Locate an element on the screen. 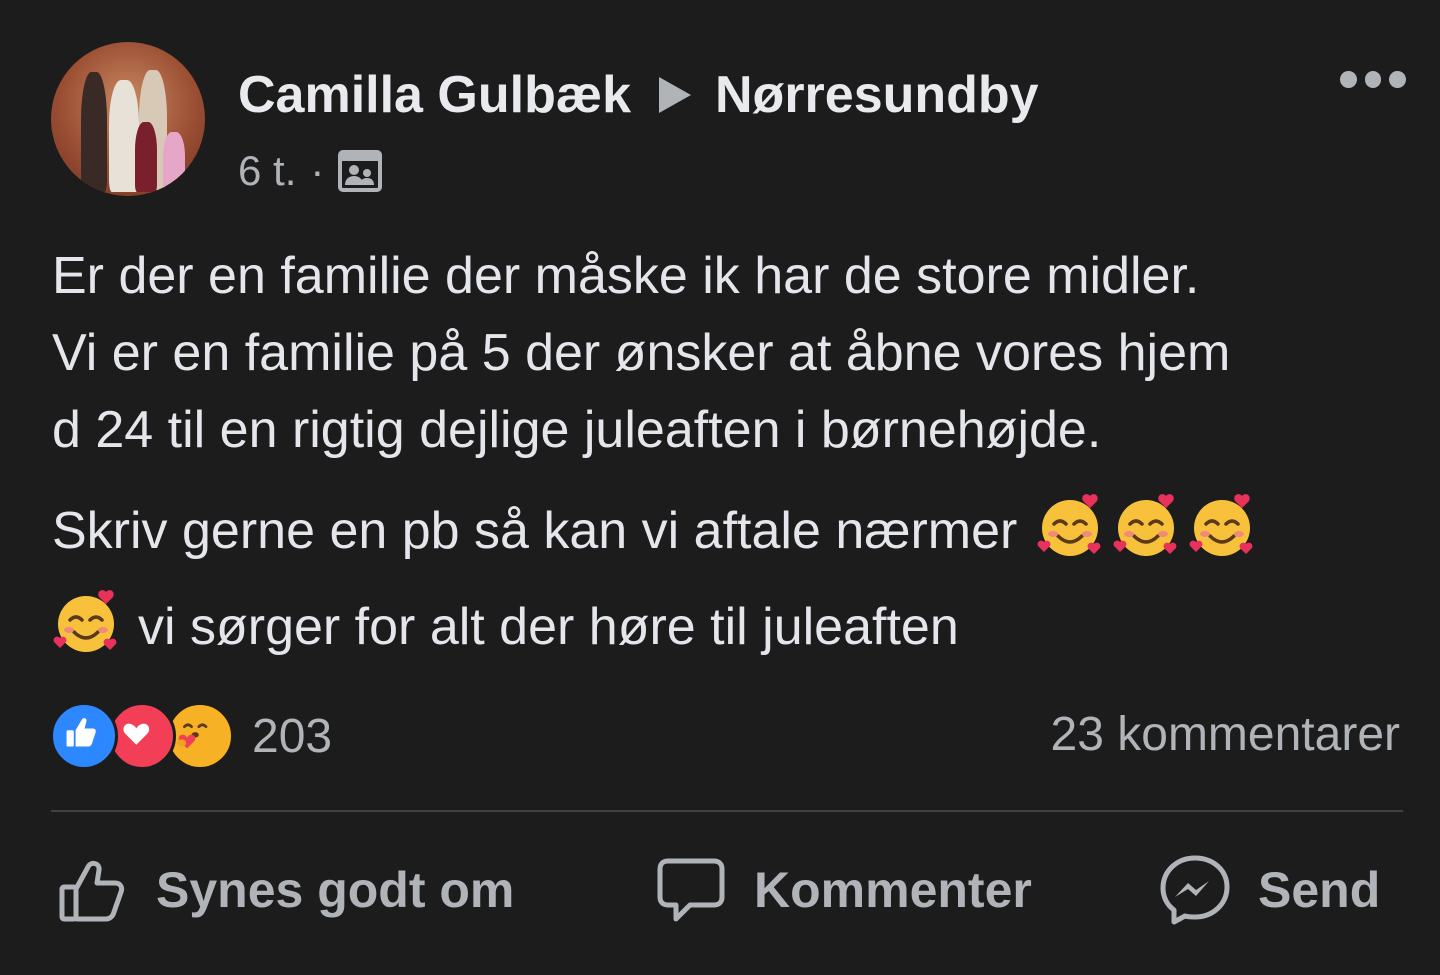 This screenshot has height=975, width=1440. timestamp: 6 t. is located at coordinates (267, 171).